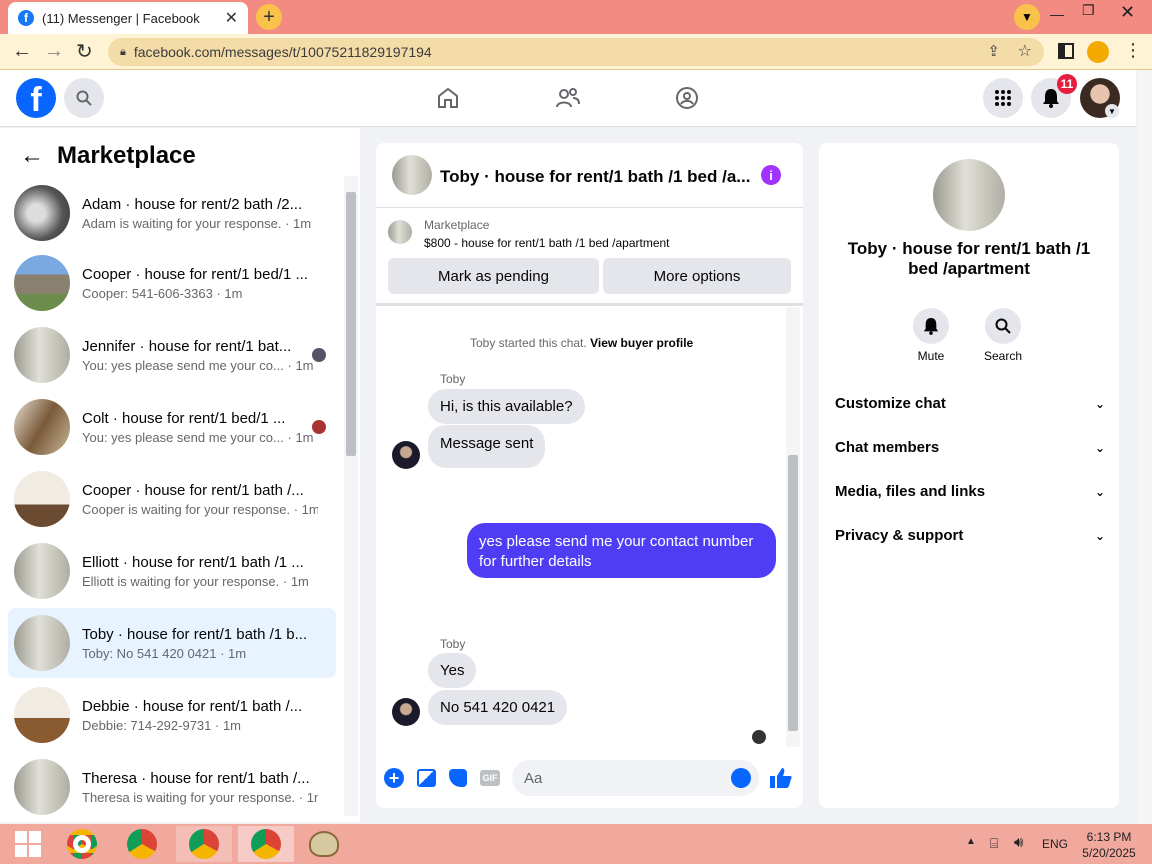  I want to click on volume-icon: 🔊︎, so click(1018, 842).